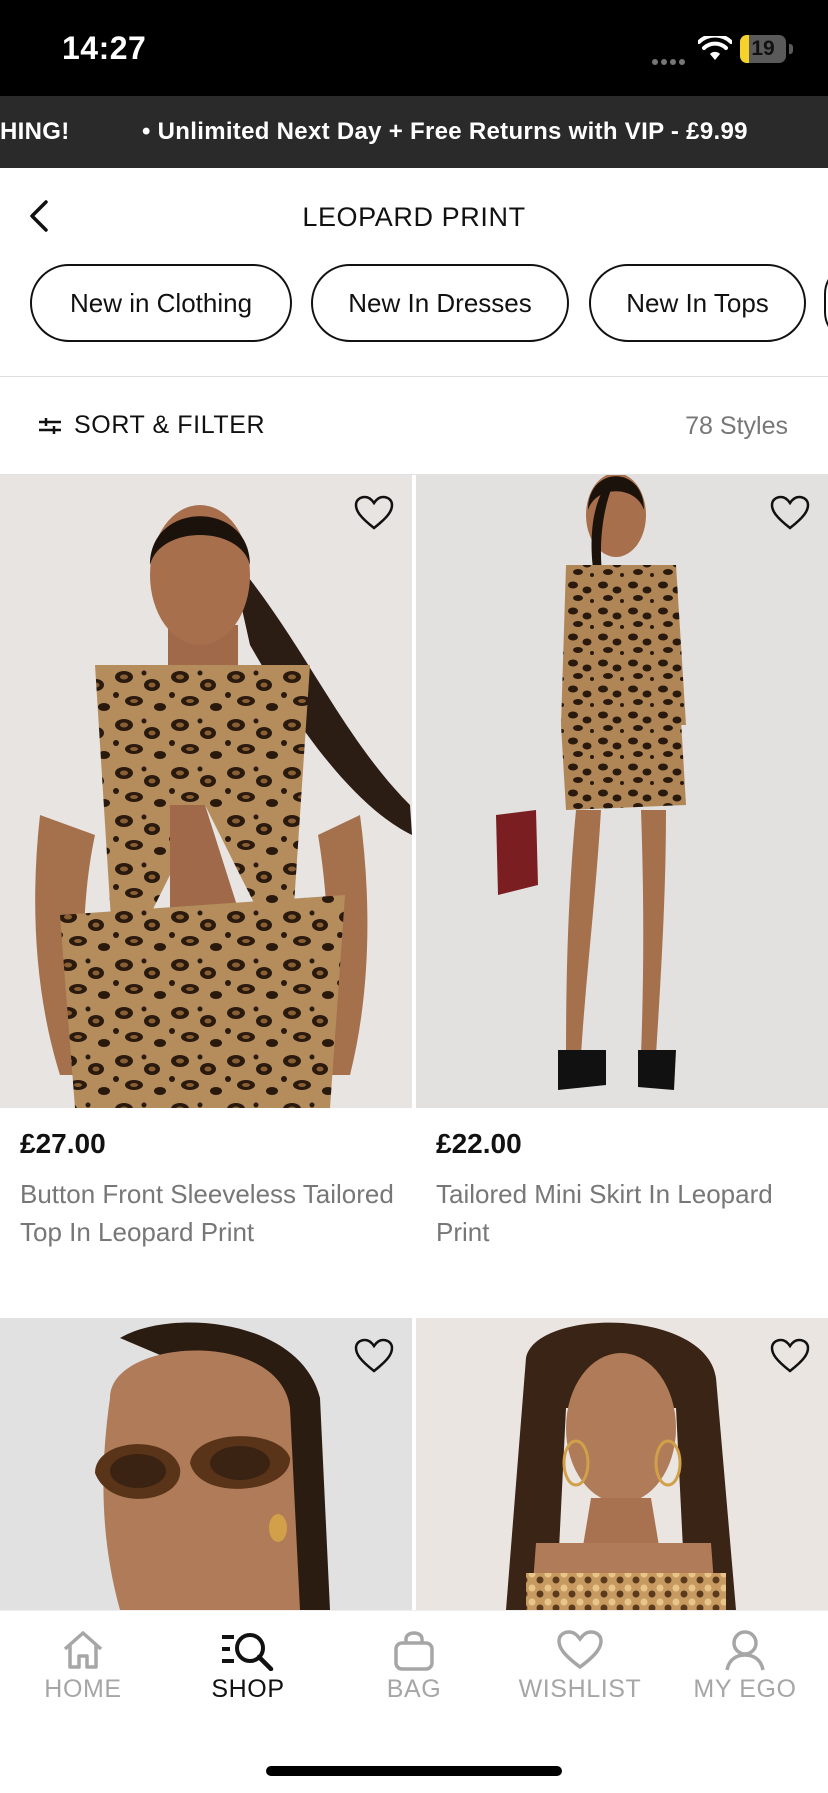 Image resolution: width=828 pixels, height=1793 pixels. What do you see at coordinates (414, 48) in the screenshot?
I see `status-bar: 14:27 19` at bounding box center [414, 48].